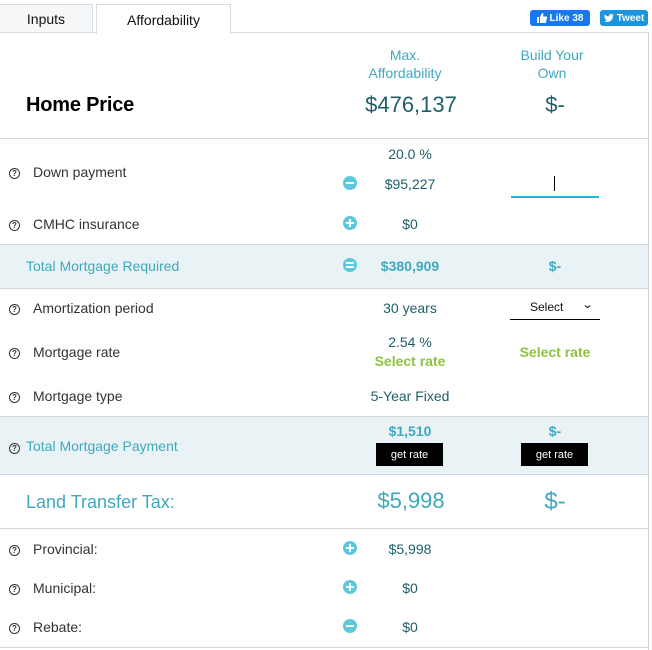  What do you see at coordinates (630, 18) in the screenshot?
I see `tweet-label: Tweet` at bounding box center [630, 18].